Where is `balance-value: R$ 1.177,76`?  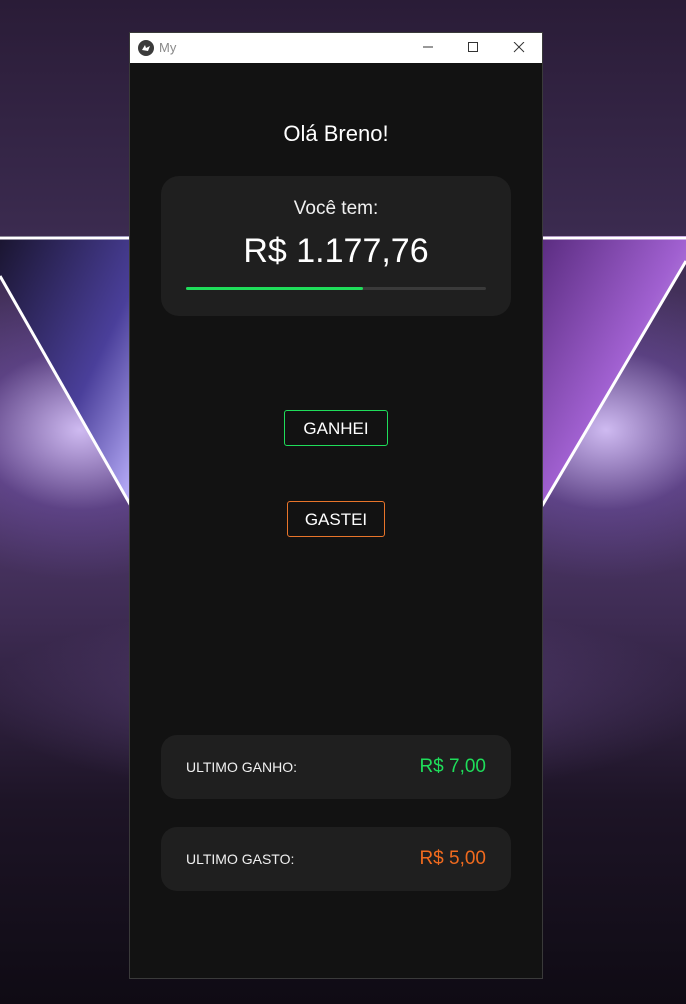 balance-value: R$ 1.177,76 is located at coordinates (336, 251).